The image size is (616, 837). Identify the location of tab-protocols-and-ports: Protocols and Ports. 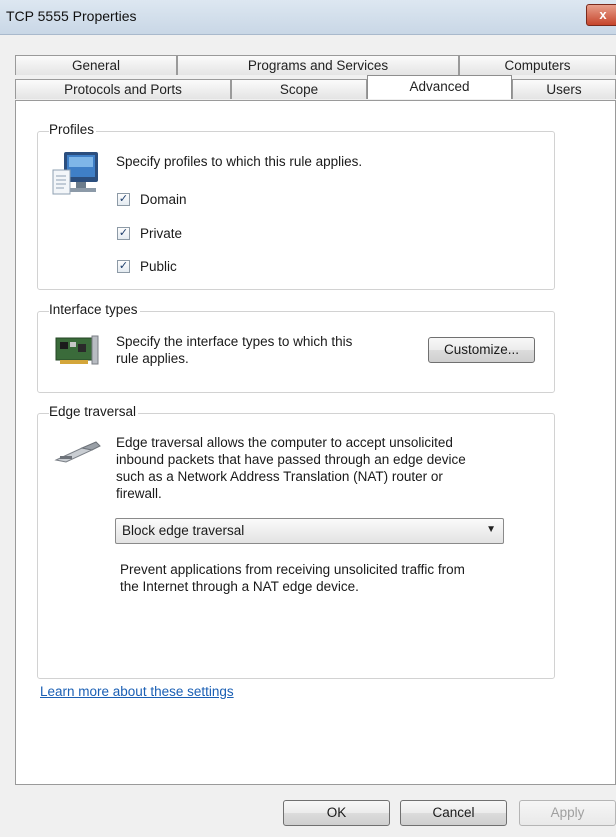
(123, 89).